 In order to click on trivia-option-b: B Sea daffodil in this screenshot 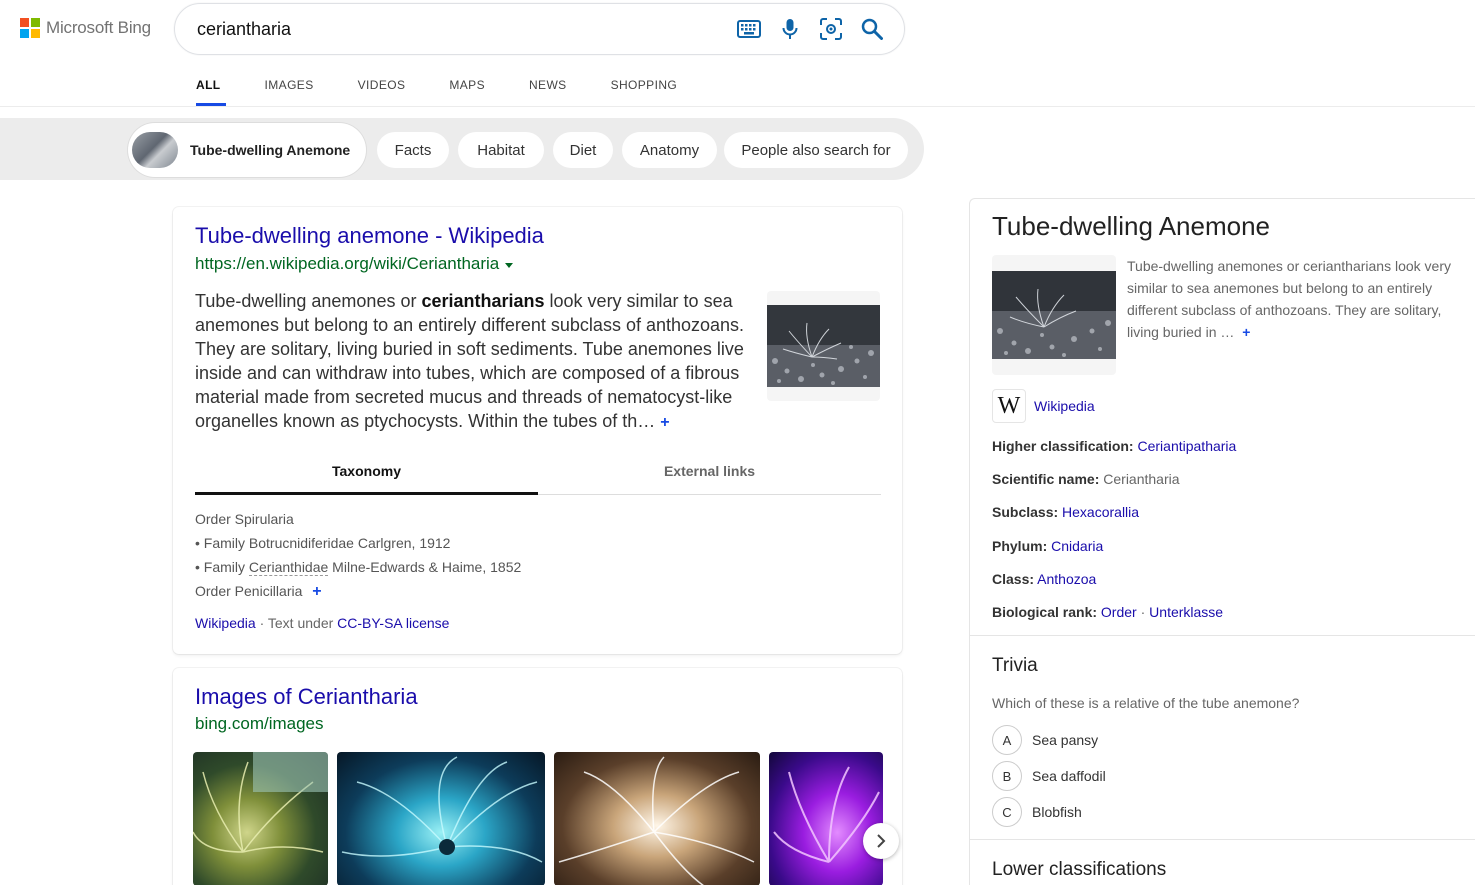, I will do `click(1049, 776)`.